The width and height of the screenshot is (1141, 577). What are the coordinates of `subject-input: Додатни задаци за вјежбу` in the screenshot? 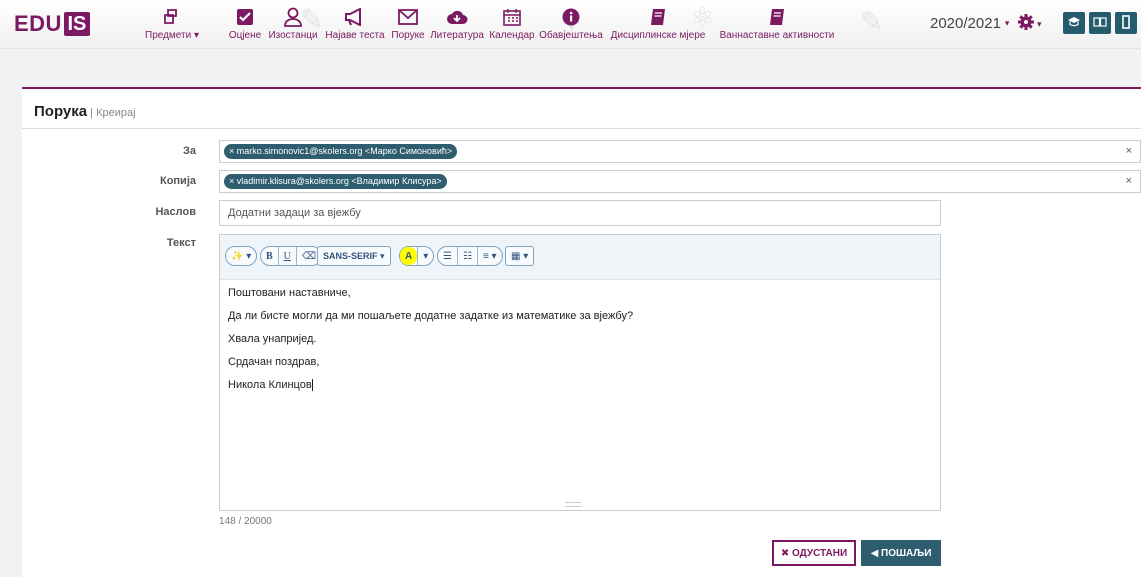 It's located at (580, 213).